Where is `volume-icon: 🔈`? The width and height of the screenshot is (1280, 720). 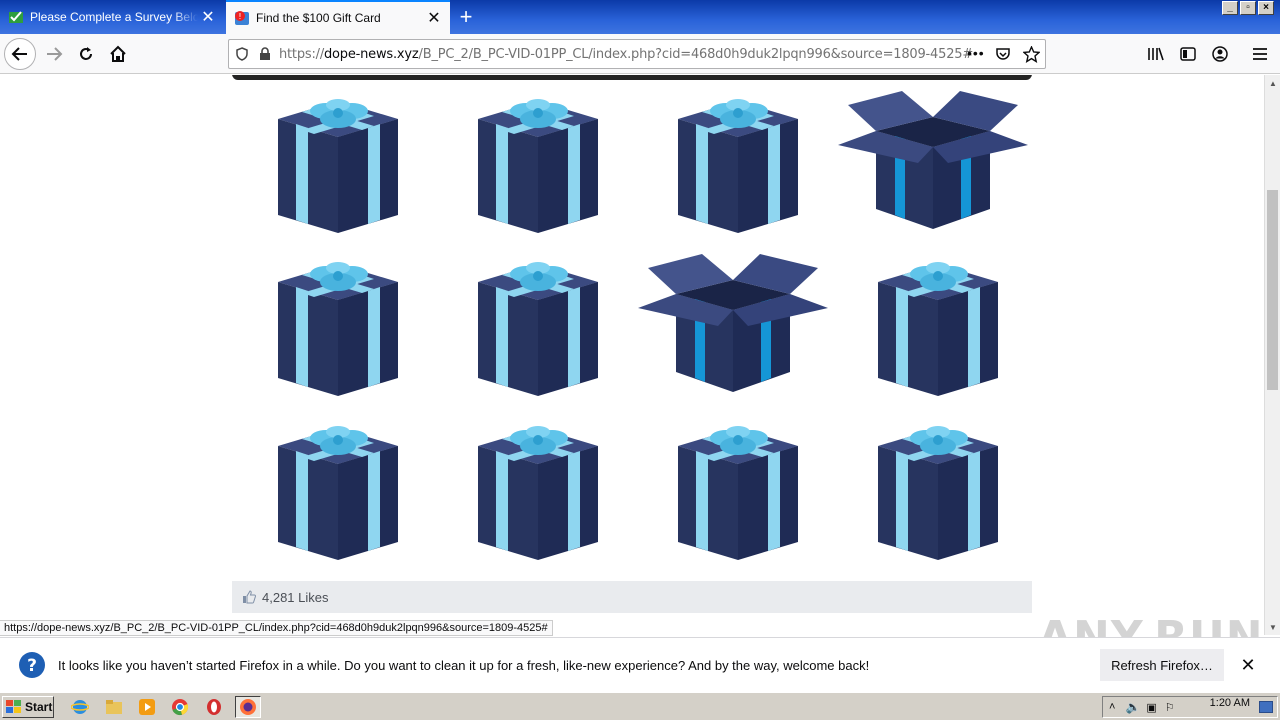
volume-icon: 🔈 is located at coordinates (1132, 707).